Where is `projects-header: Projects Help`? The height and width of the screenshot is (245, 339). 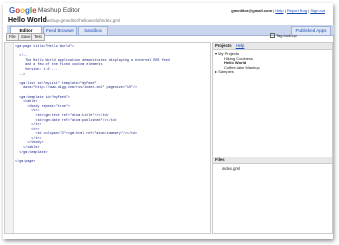 projects-header: Projects Help is located at coordinates (272, 46).